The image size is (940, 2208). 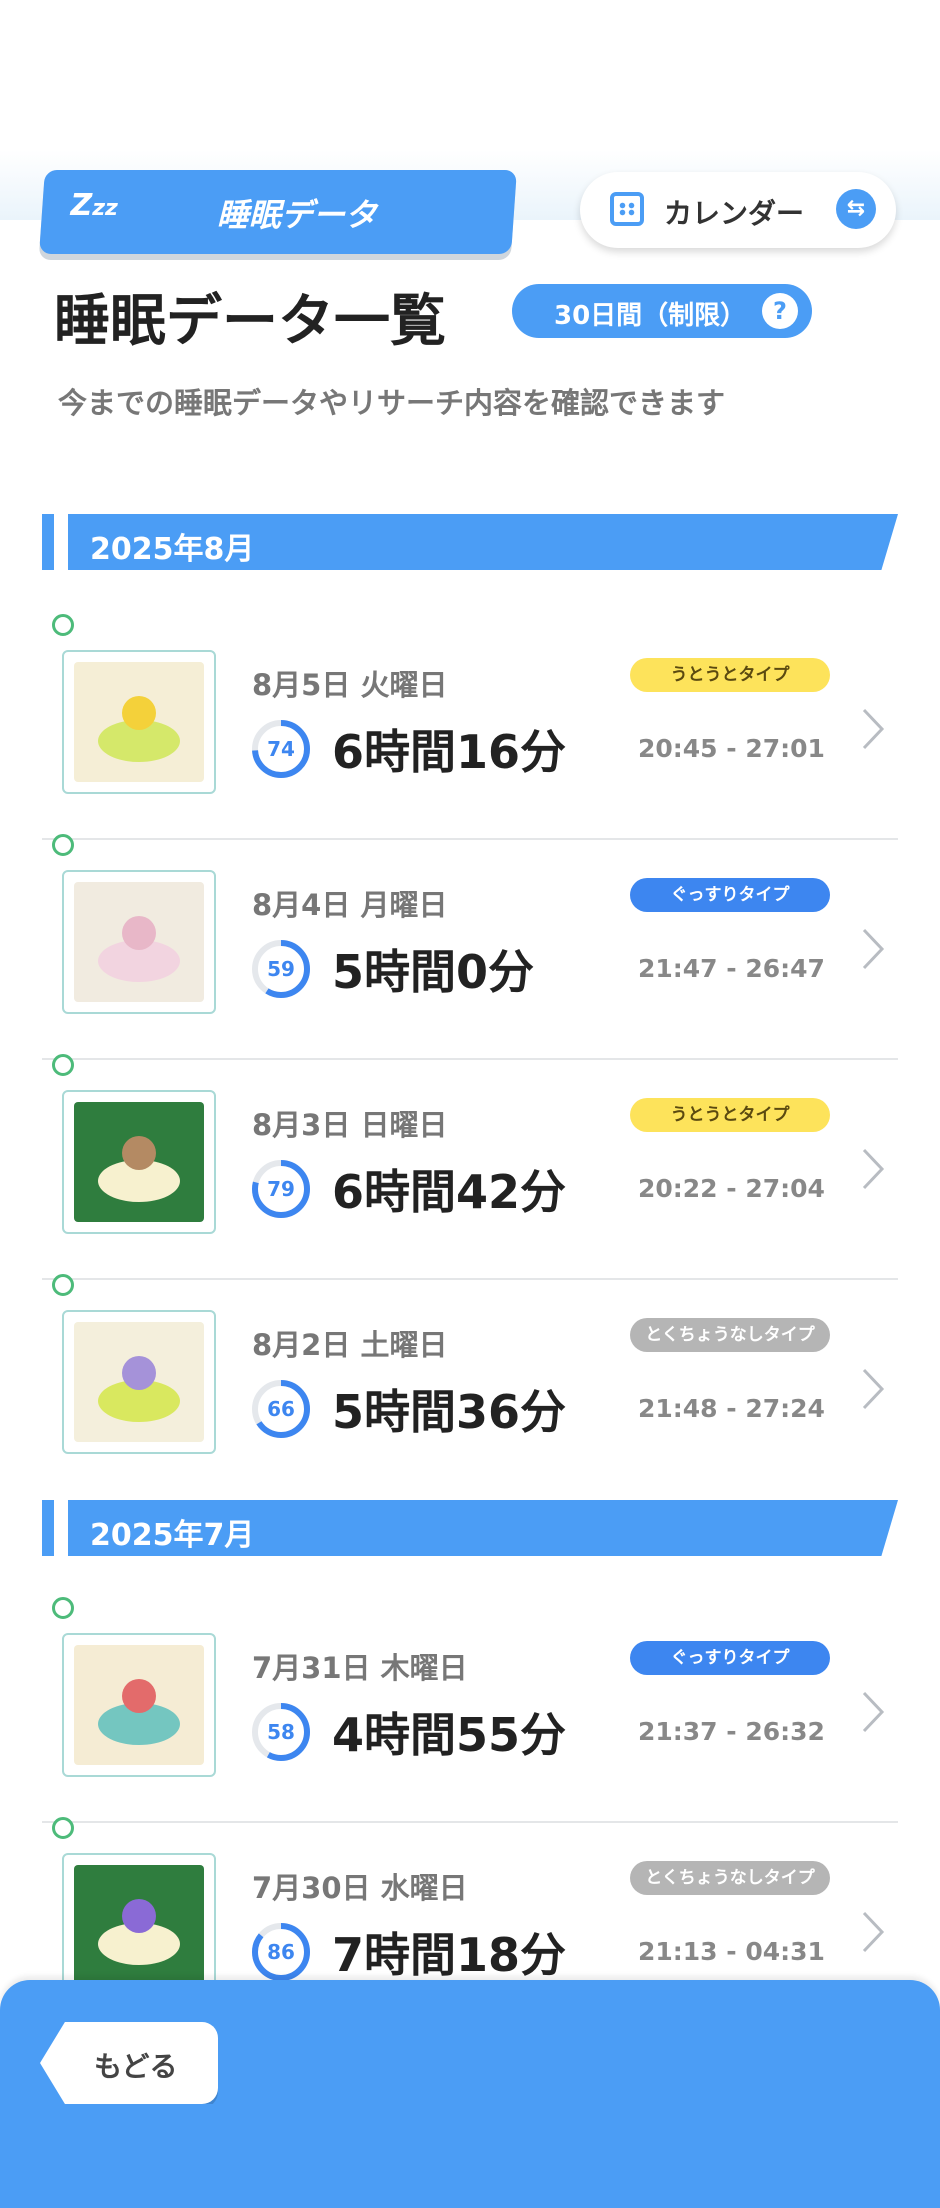 I want to click on sleep-time-range: 20:22 - 27:04, so click(x=731, y=1188).